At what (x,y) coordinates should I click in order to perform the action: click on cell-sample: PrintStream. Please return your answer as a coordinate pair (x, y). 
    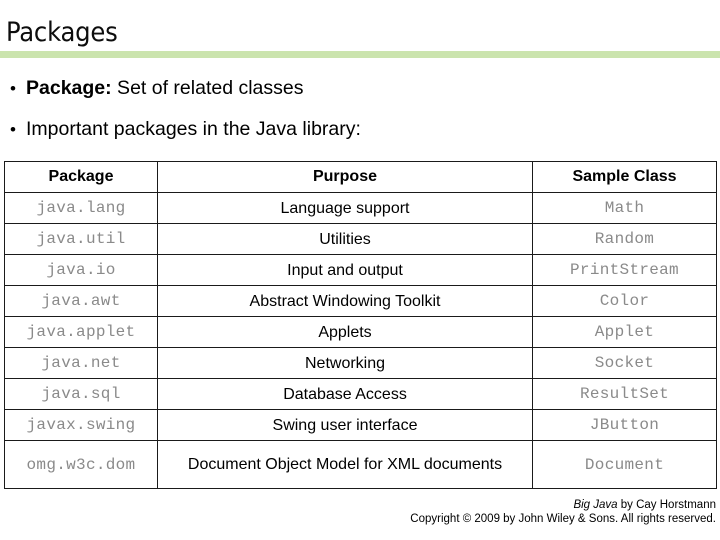
    Looking at the image, I should click on (624, 270).